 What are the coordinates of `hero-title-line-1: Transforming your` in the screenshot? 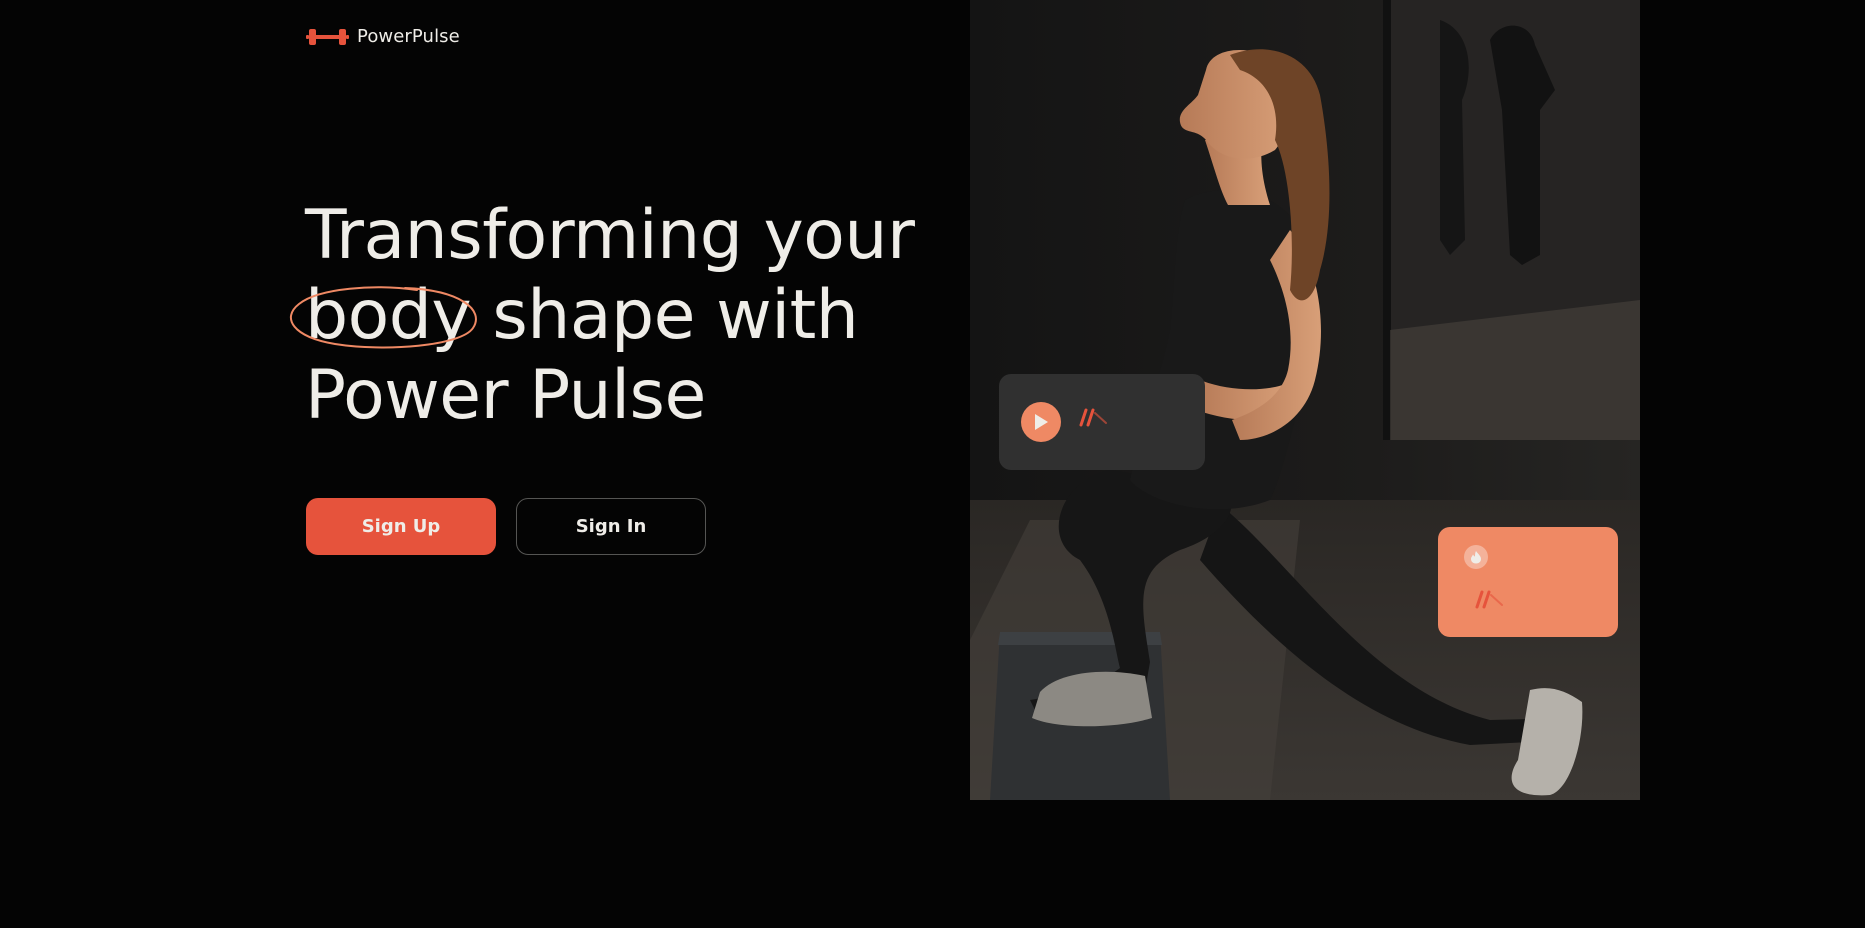 It's located at (610, 235).